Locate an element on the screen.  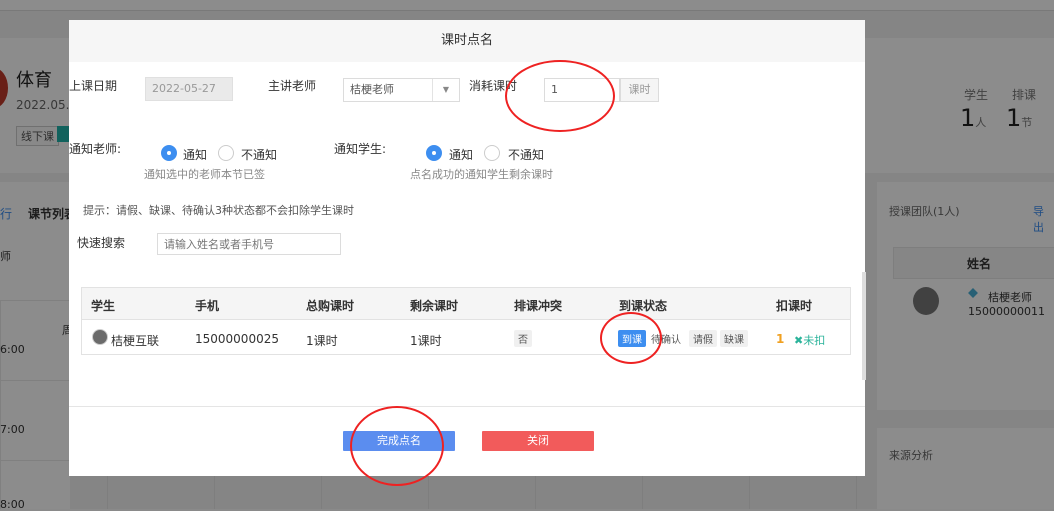
notify-student-off-label: 不通知 is located at coordinates (526, 154).